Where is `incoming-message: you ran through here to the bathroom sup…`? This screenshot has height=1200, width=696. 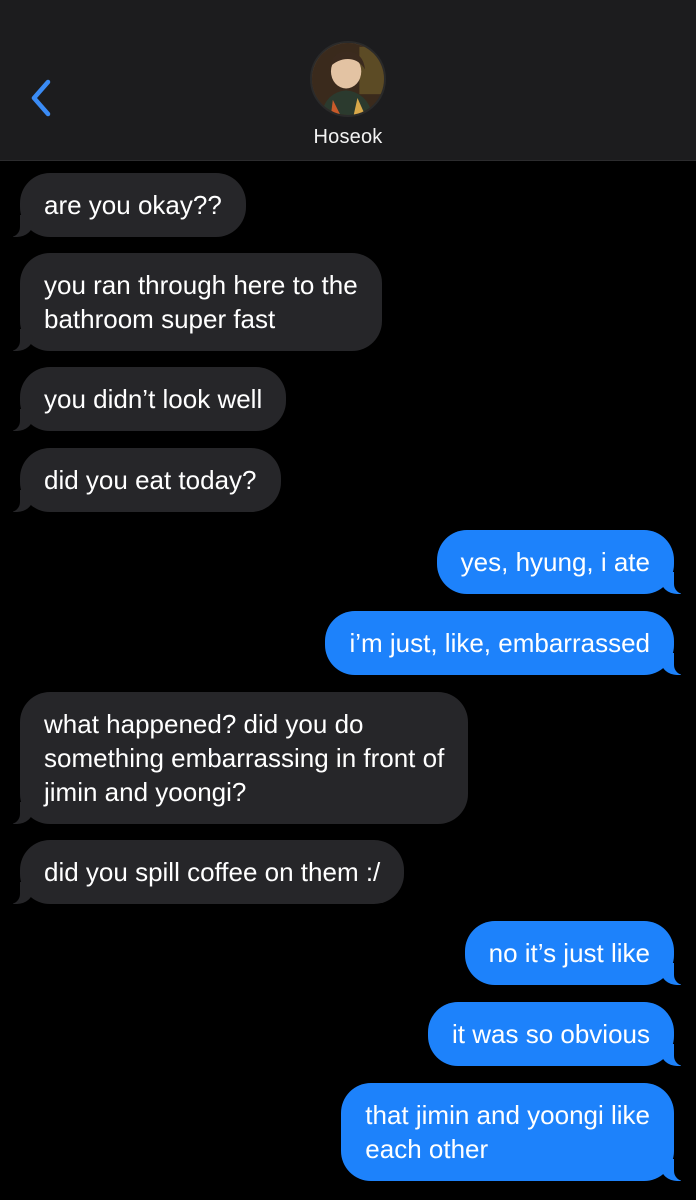
incoming-message: you ran through here to the bathroom sup… is located at coordinates (194, 302).